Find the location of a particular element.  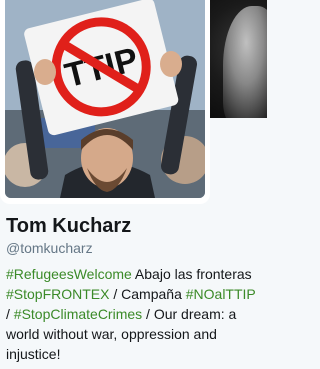

bio-hashtag-link: #RefugeesWelcome is located at coordinates (69, 274).